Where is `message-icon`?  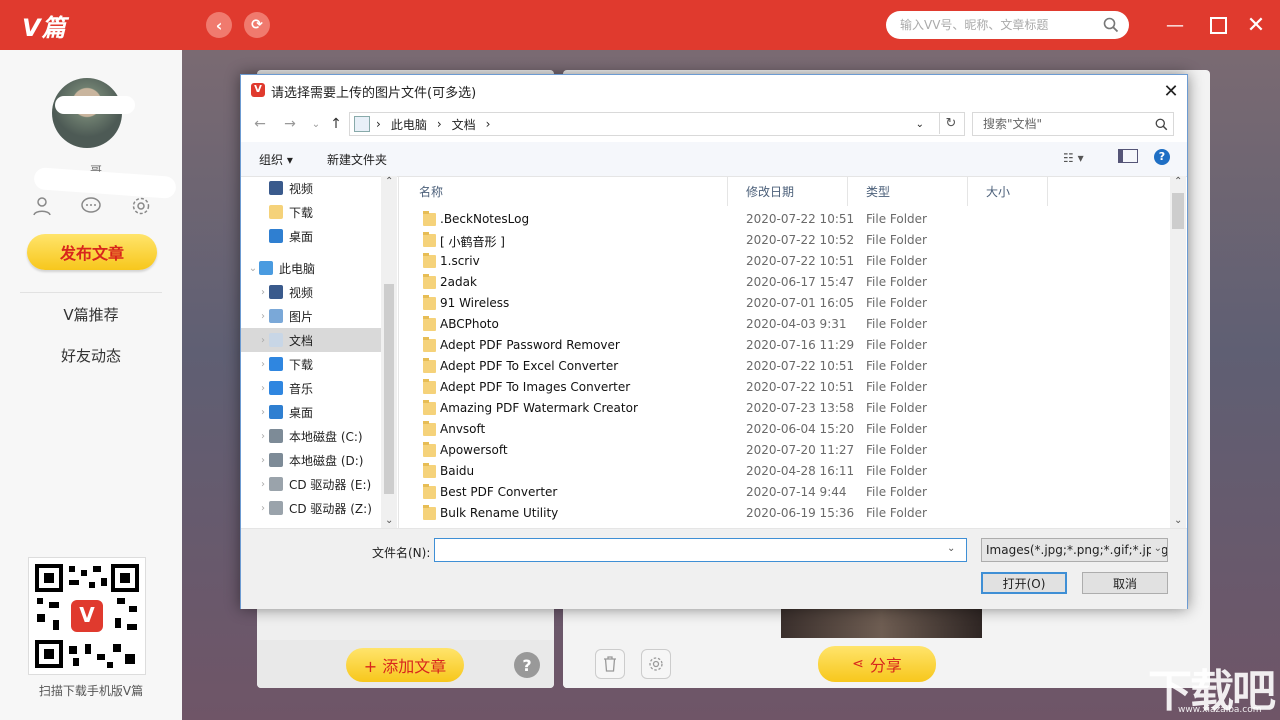
message-icon is located at coordinates (91, 206).